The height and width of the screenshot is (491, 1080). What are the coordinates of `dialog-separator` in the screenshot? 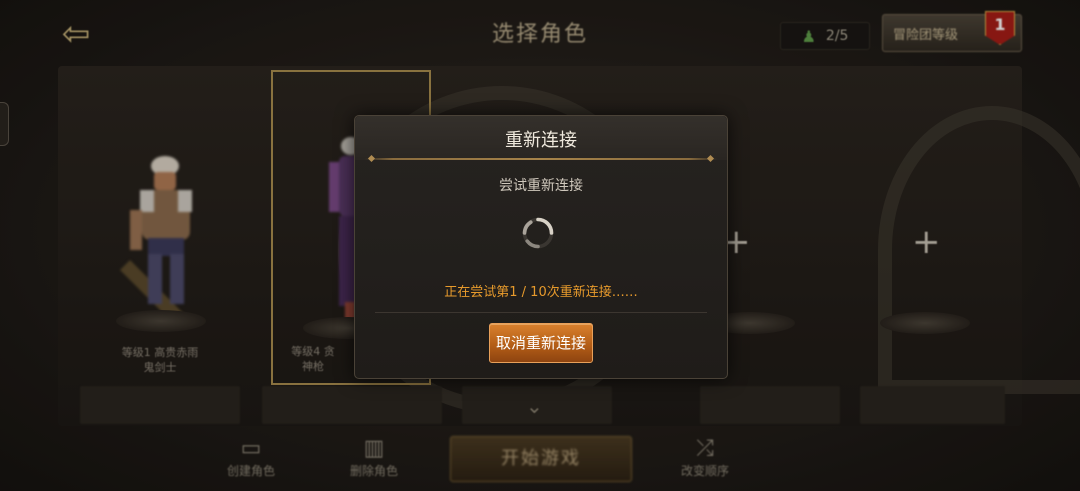 It's located at (541, 312).